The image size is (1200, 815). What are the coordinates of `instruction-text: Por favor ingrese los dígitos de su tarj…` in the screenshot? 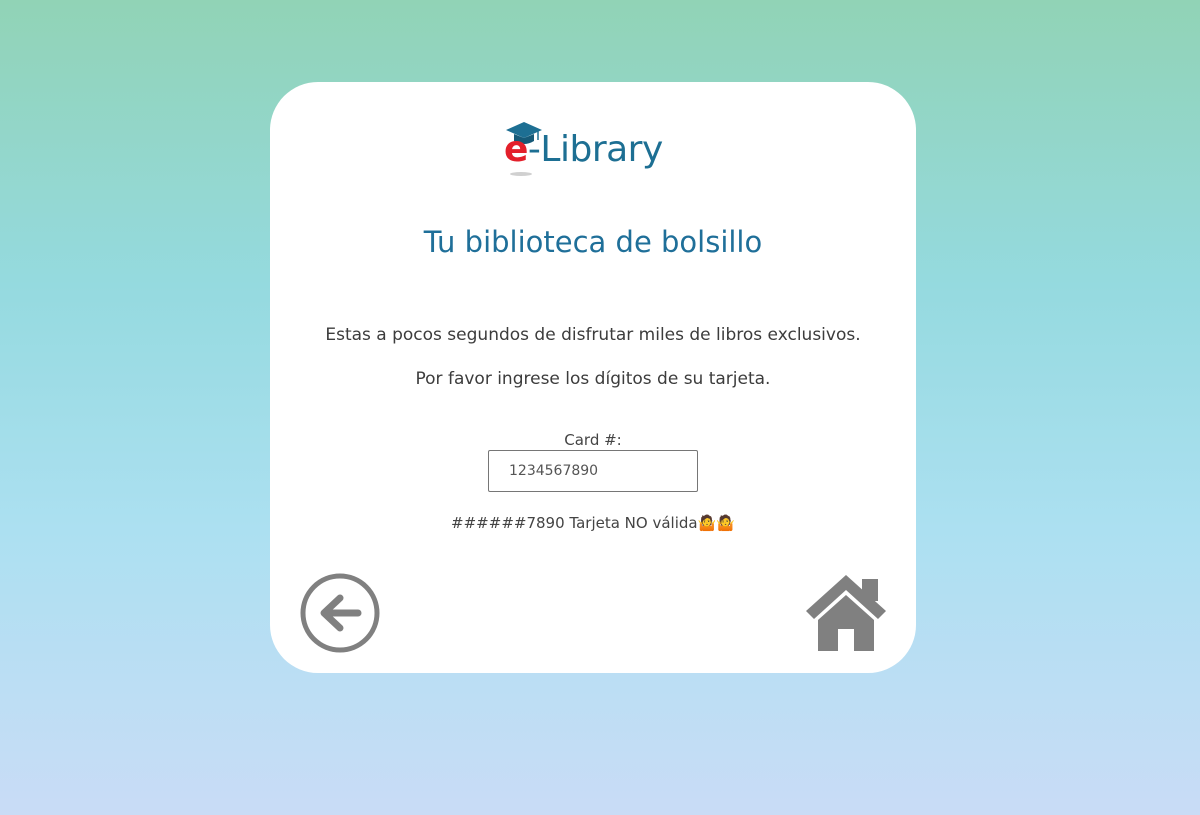 It's located at (593, 379).